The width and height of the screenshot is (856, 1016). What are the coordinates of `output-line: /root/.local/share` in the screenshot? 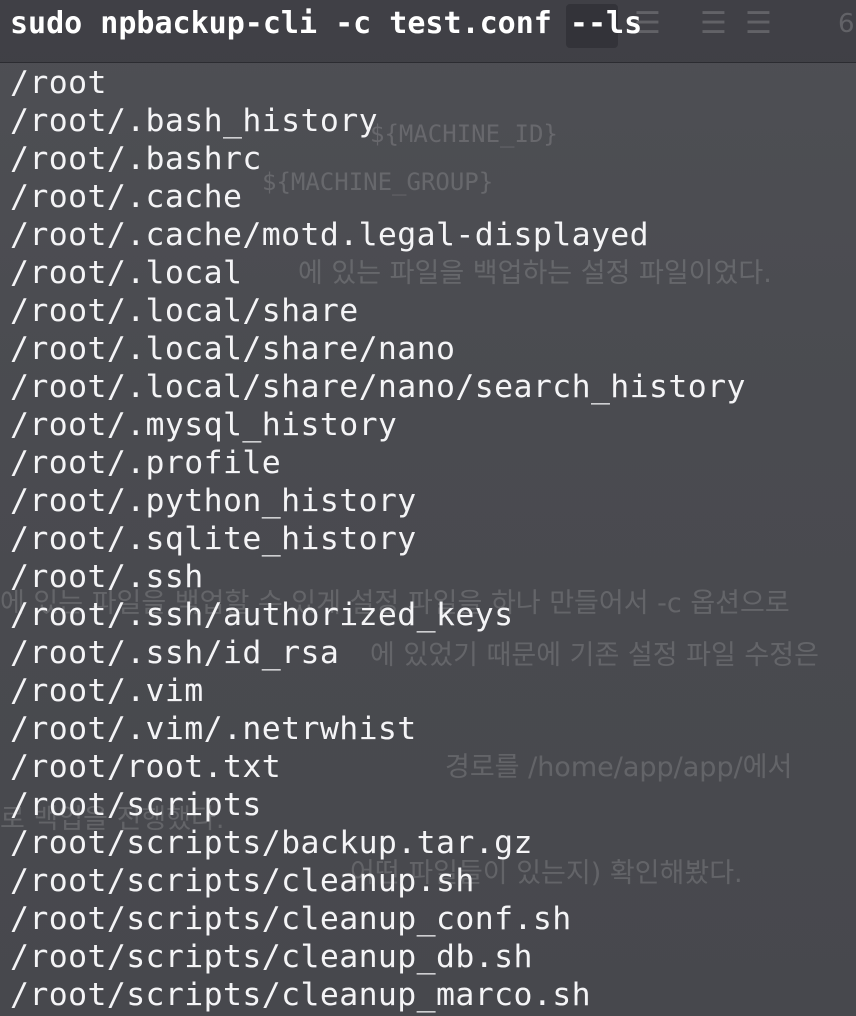 It's located at (184, 311).